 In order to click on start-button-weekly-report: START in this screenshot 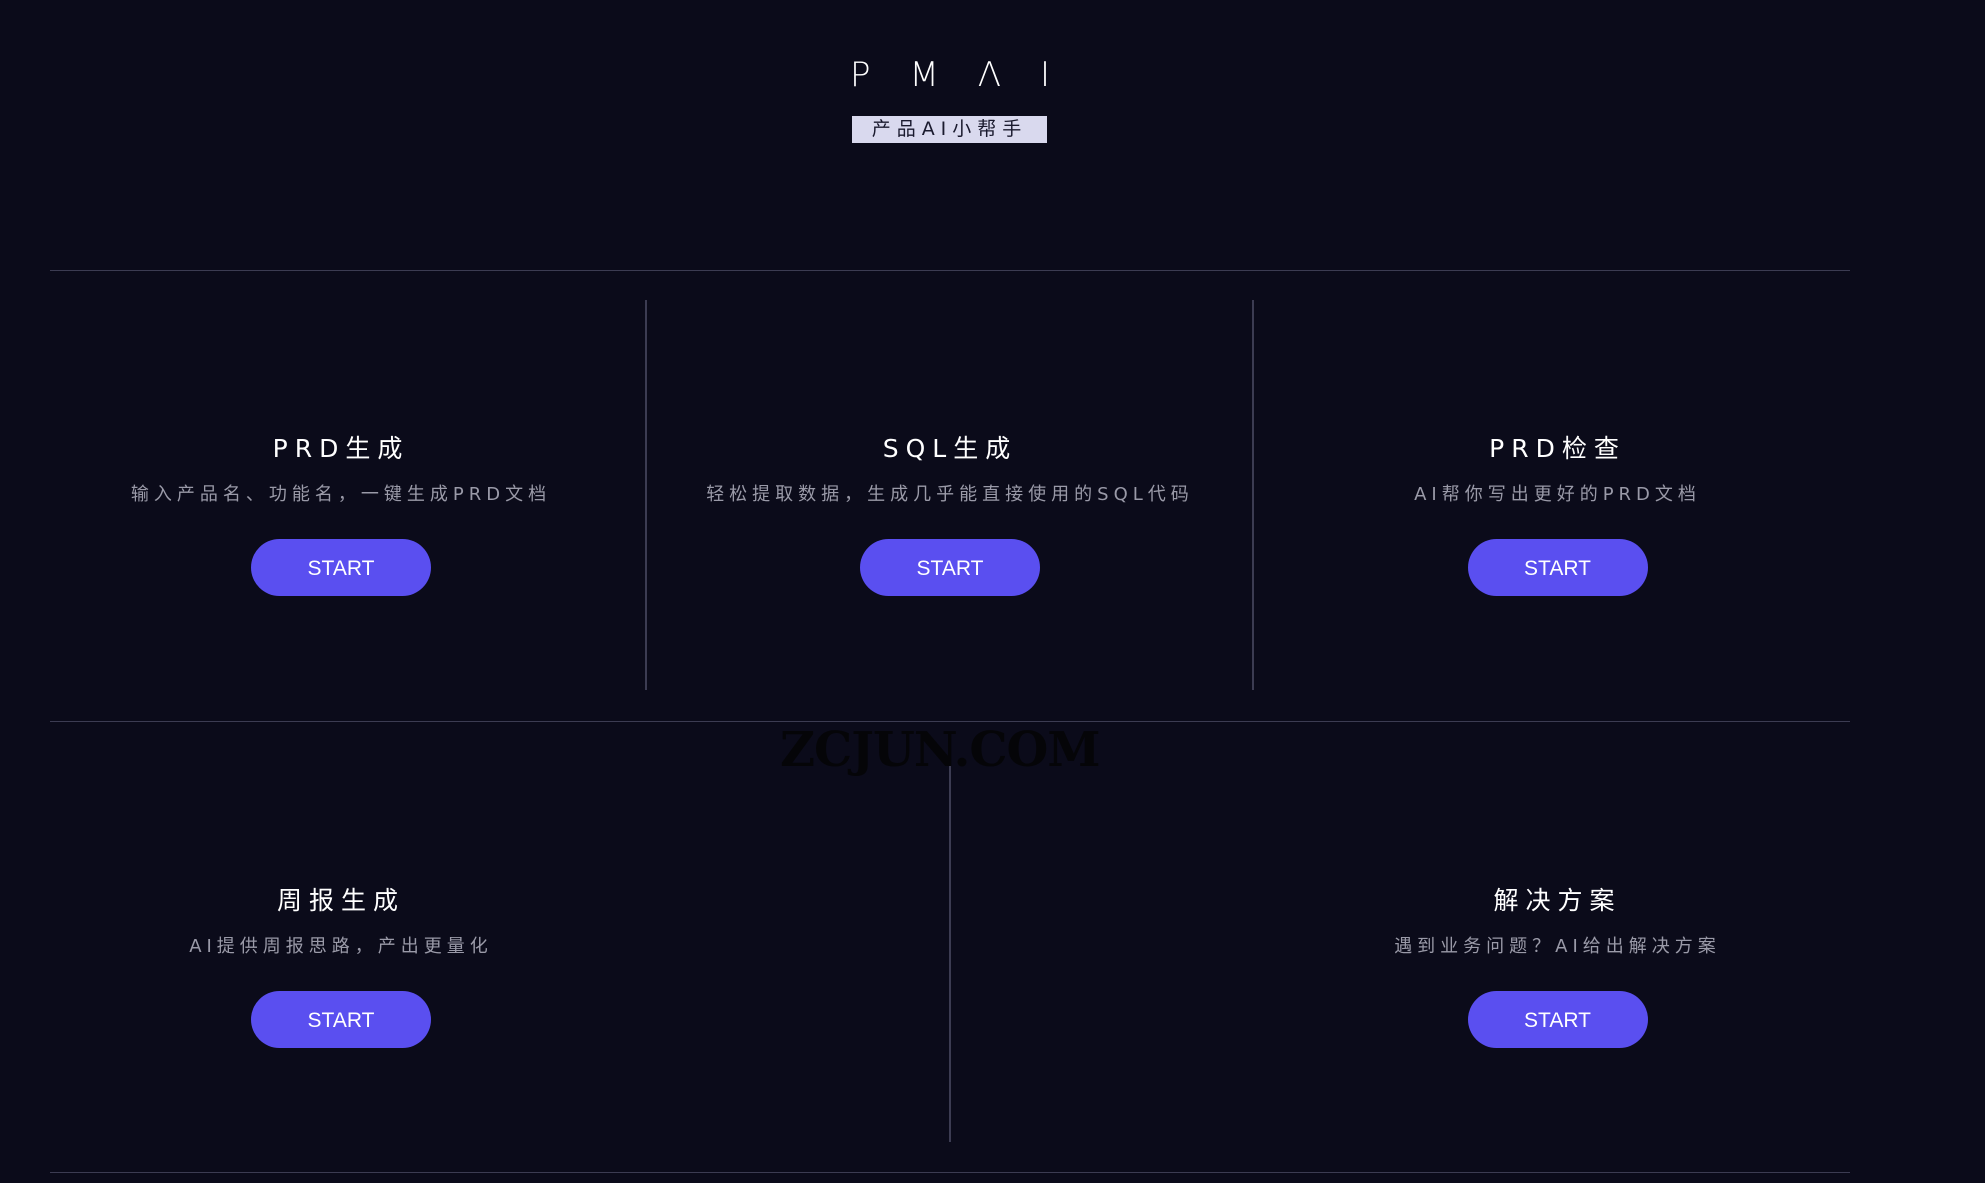, I will do `click(341, 1019)`.